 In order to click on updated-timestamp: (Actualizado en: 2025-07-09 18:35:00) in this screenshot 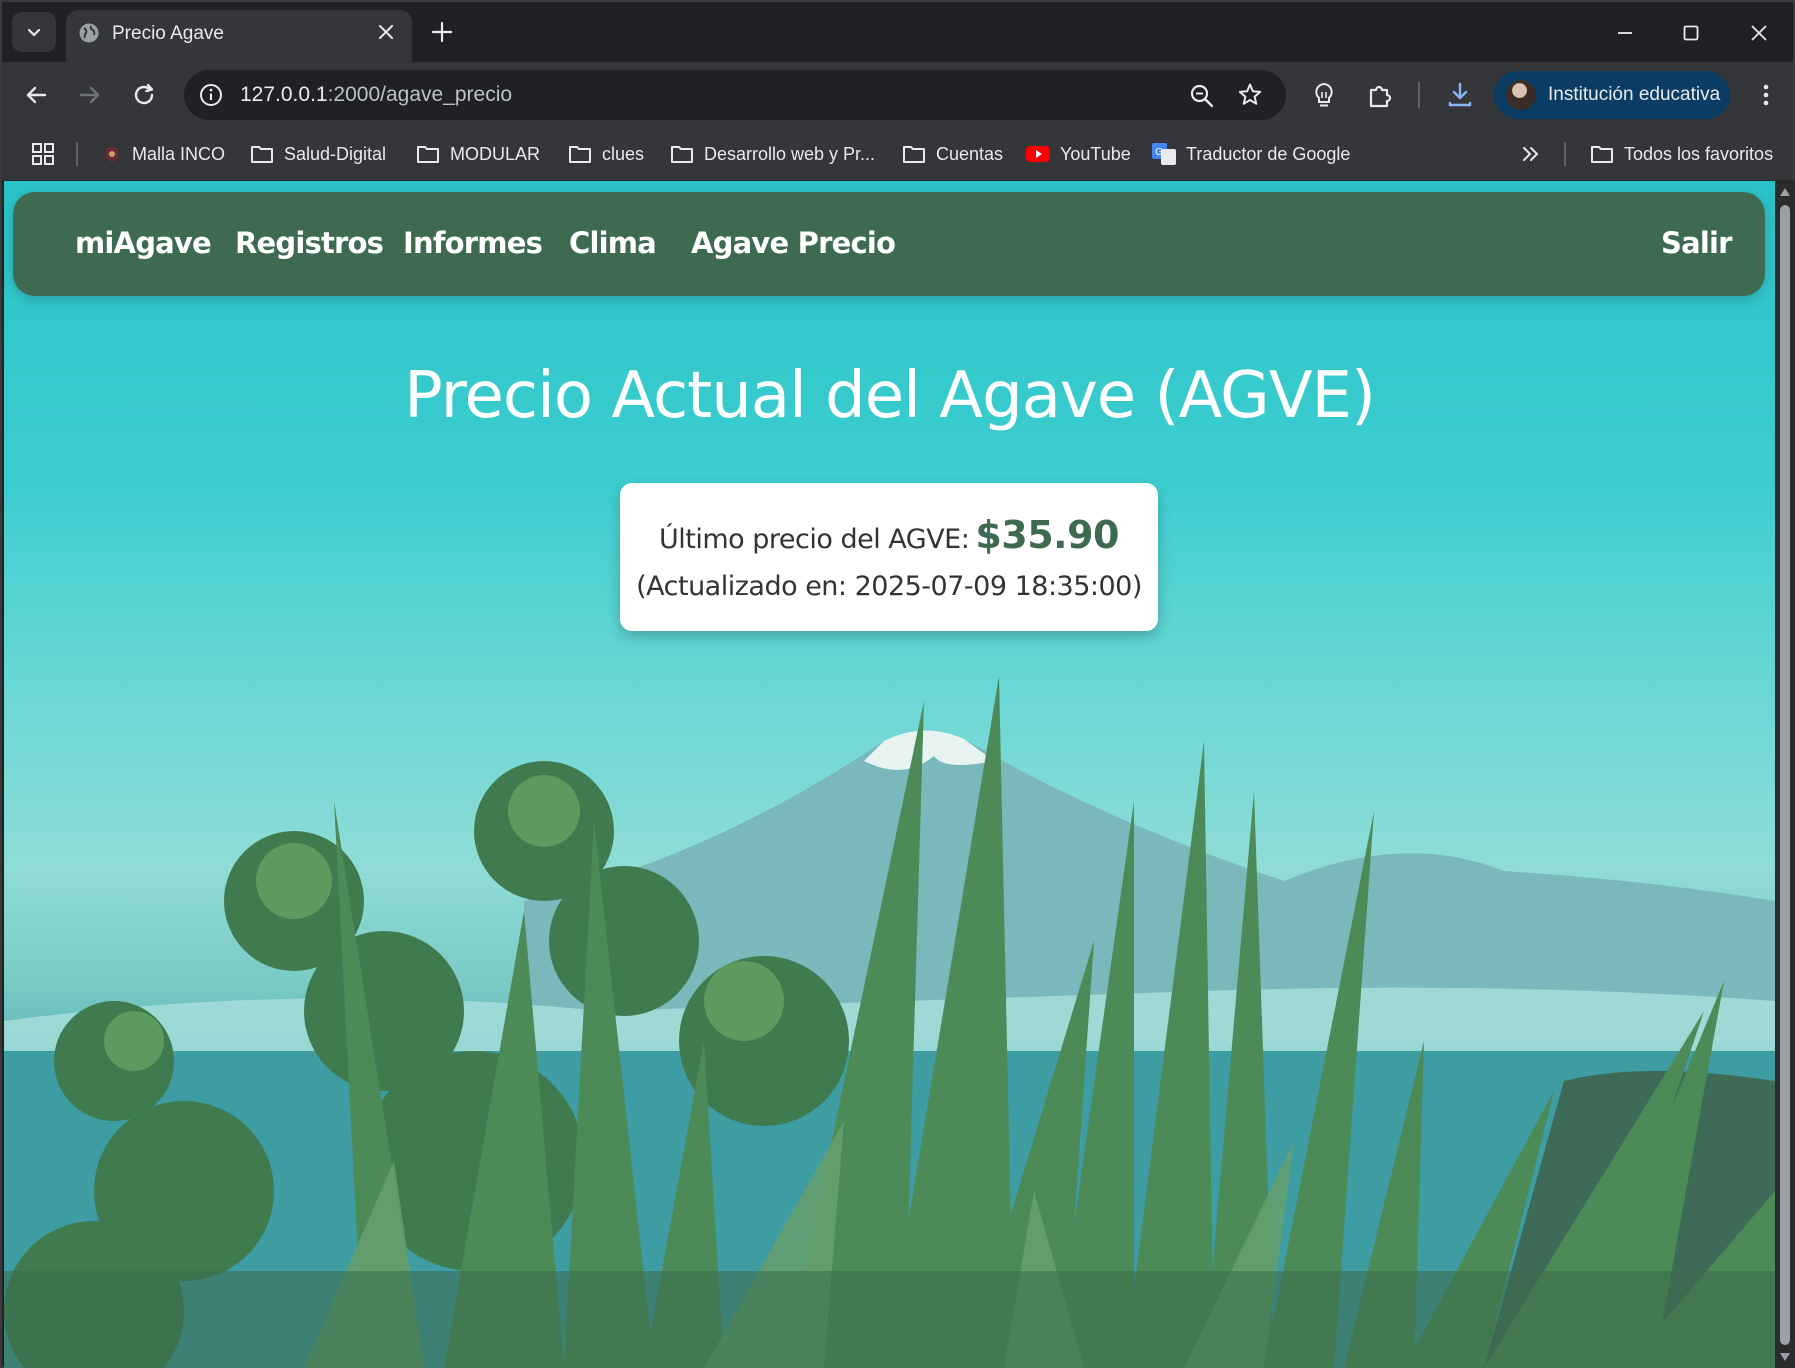, I will do `click(889, 586)`.